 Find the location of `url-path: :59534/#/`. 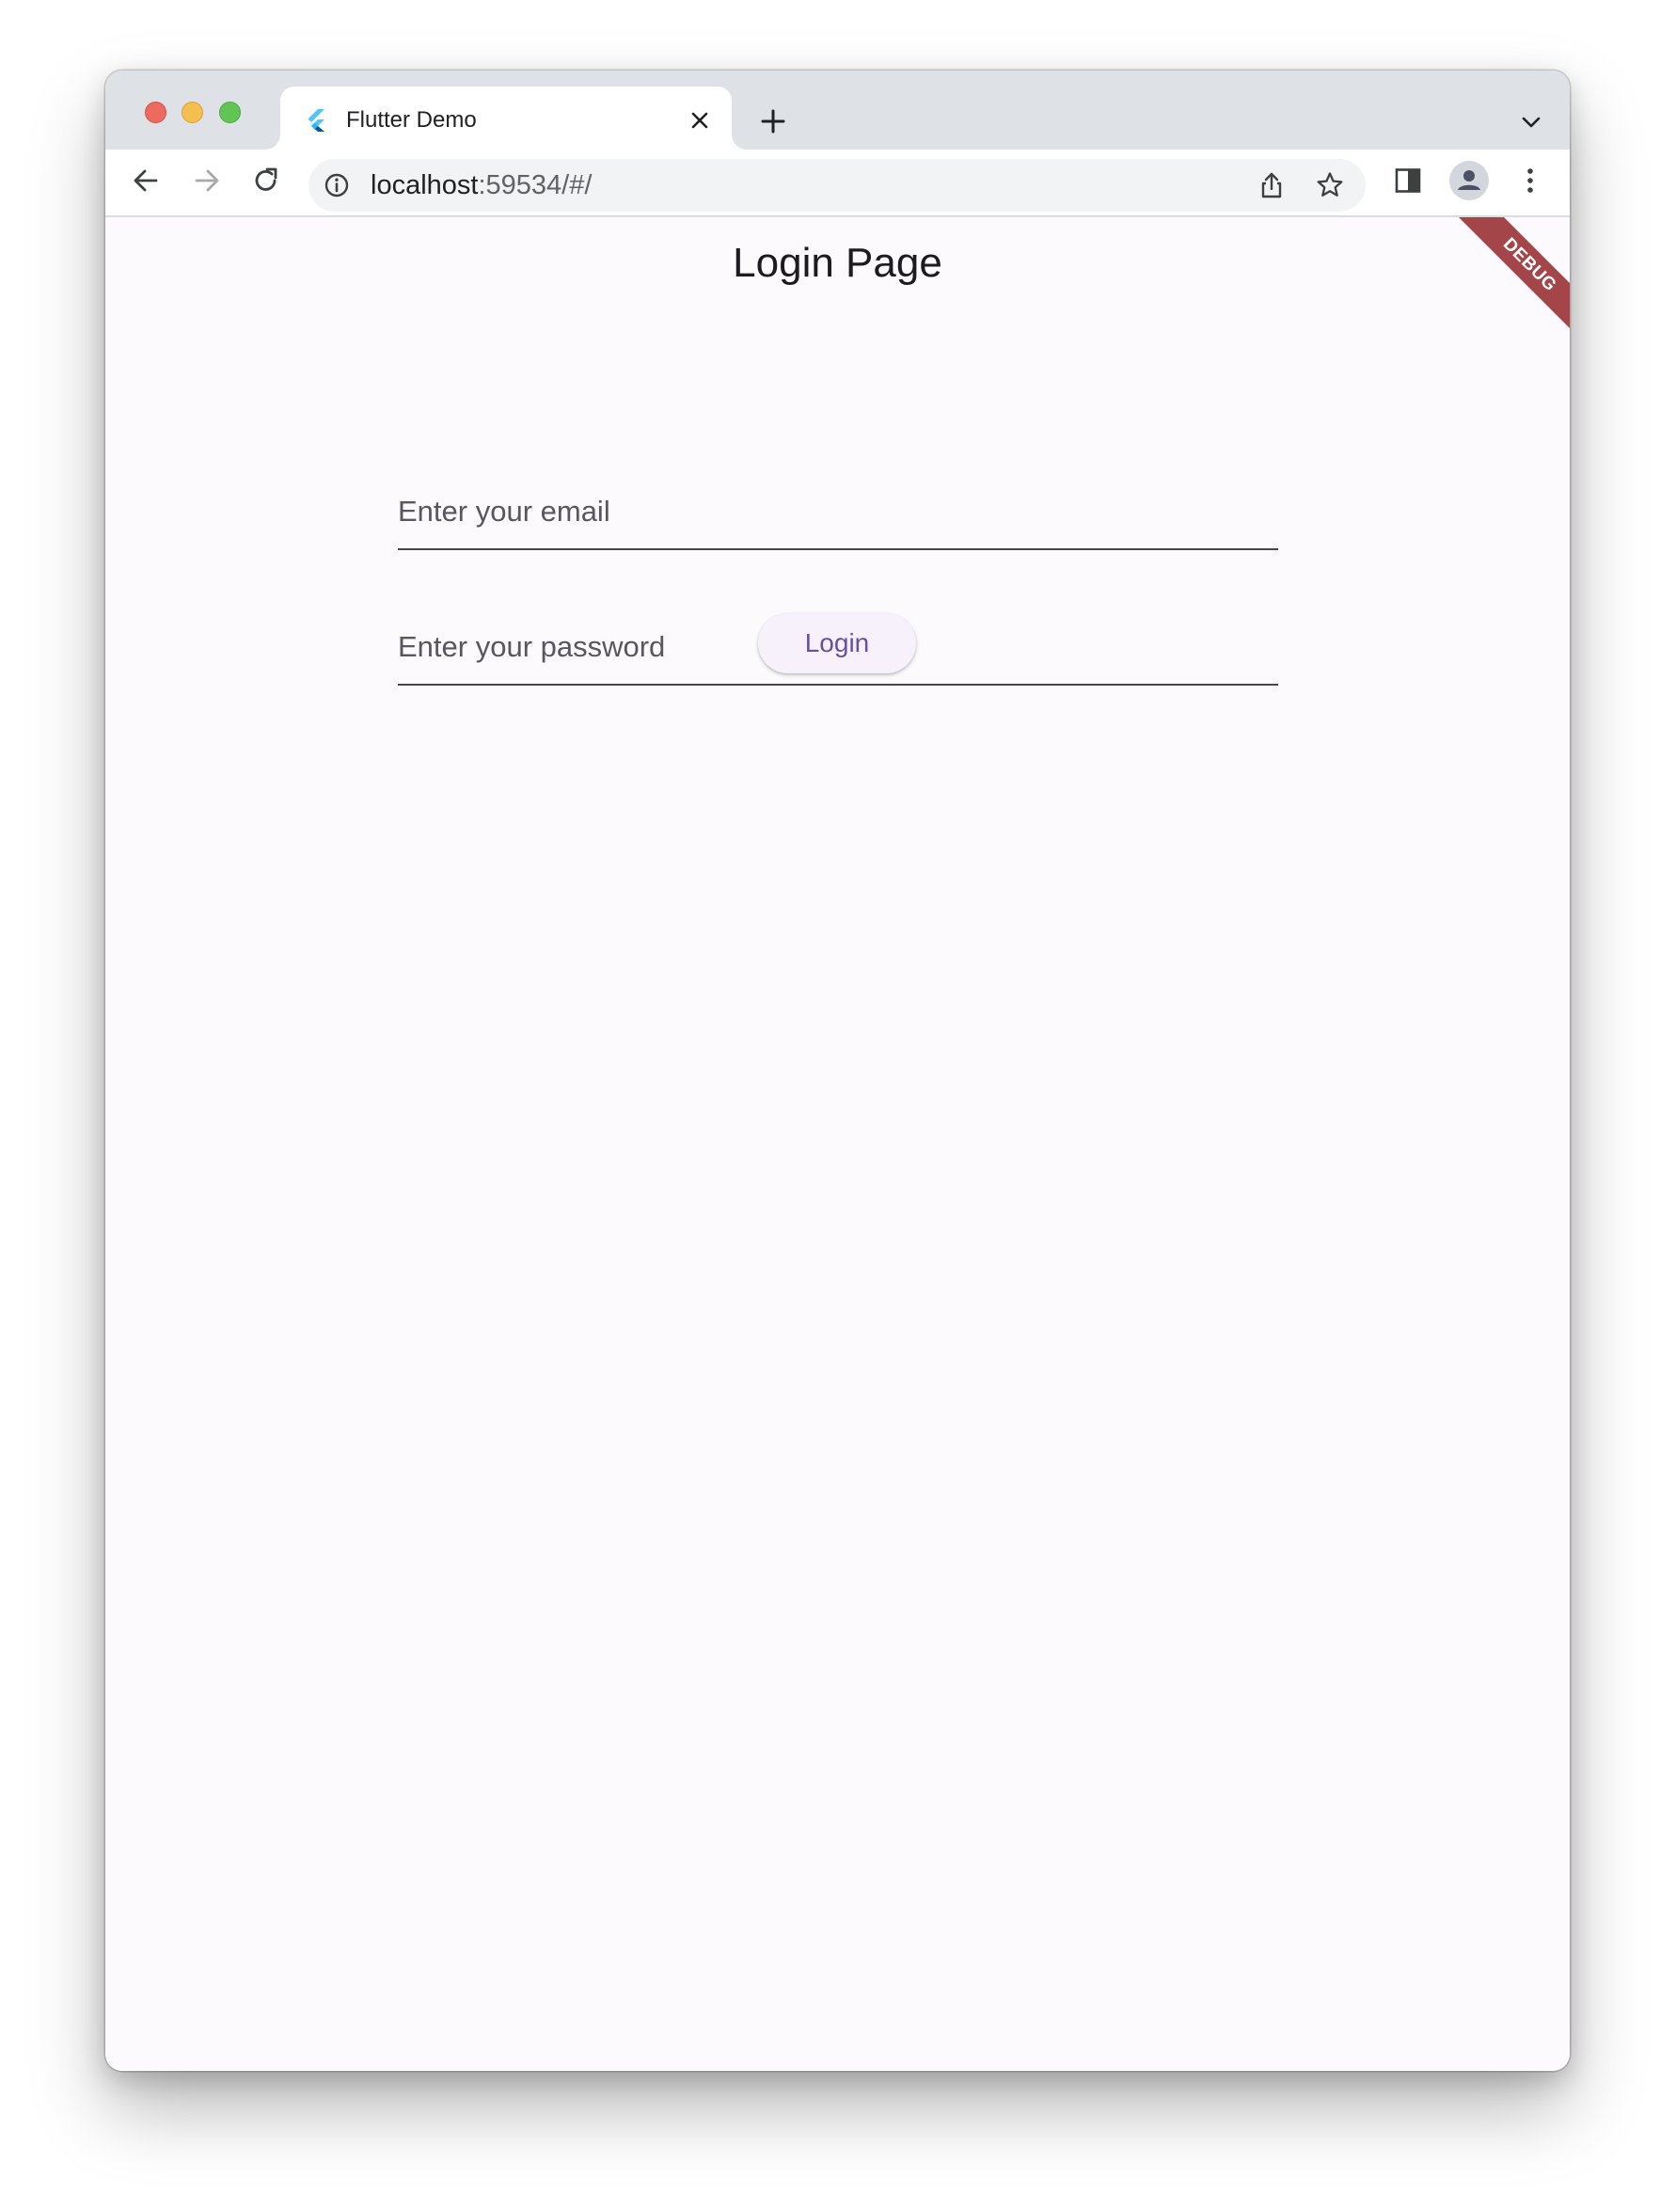

url-path: :59534/#/ is located at coordinates (535, 185).